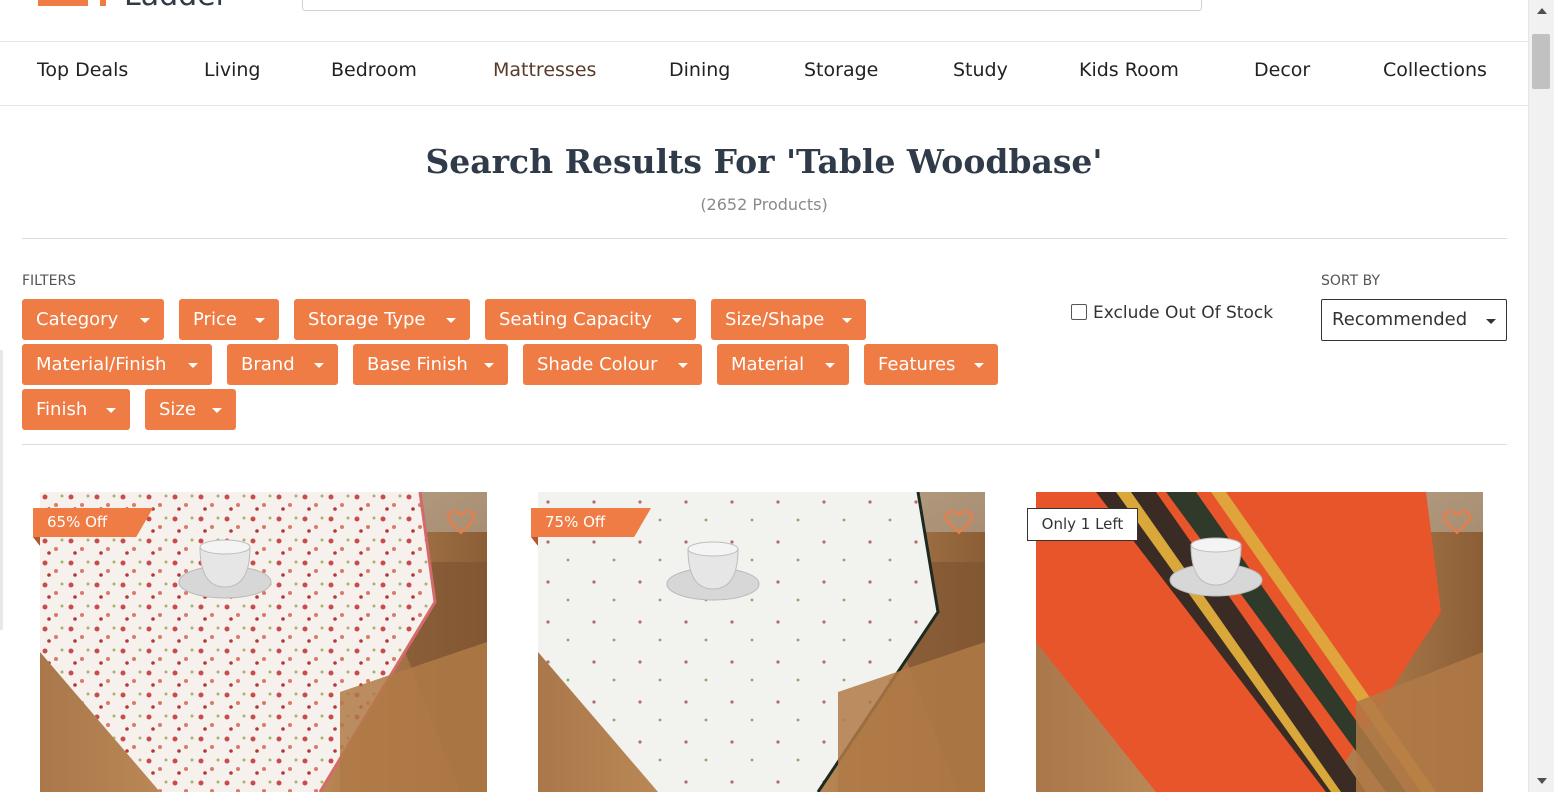 This screenshot has height=792, width=1554. Describe the element at coordinates (1129, 70) in the screenshot. I see `nav-item-kids-room: Kids Room` at that location.